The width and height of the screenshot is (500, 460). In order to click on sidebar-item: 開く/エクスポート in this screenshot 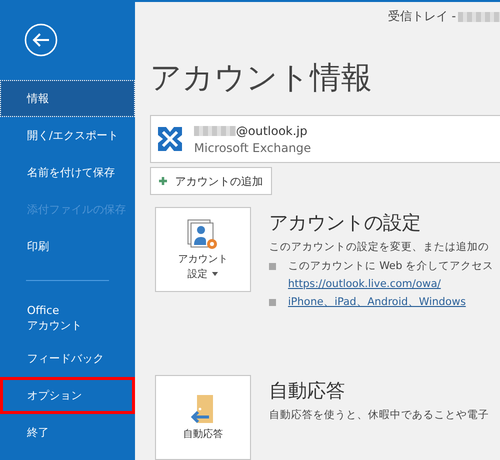, I will do `click(67, 135)`.